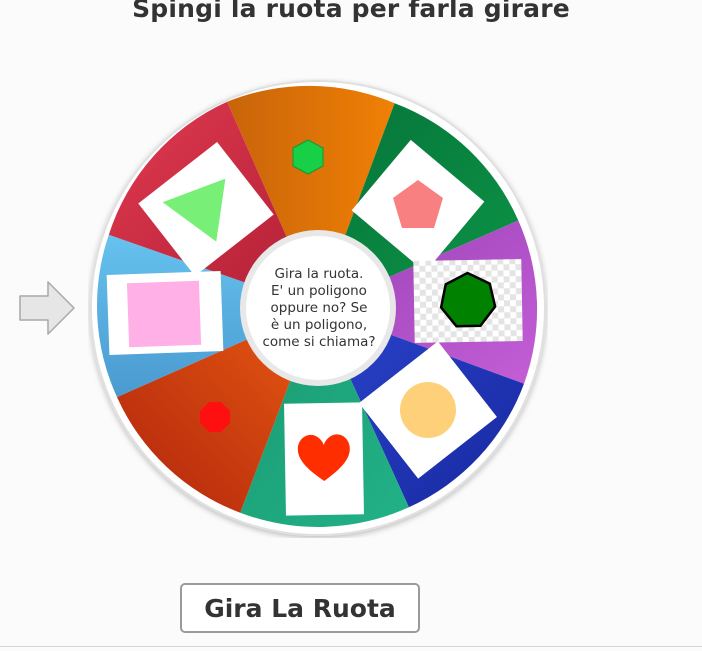 This screenshot has width=702, height=651. What do you see at coordinates (351, 11) in the screenshot?
I see `page-title: Spingi la ruota per farla girare` at bounding box center [351, 11].